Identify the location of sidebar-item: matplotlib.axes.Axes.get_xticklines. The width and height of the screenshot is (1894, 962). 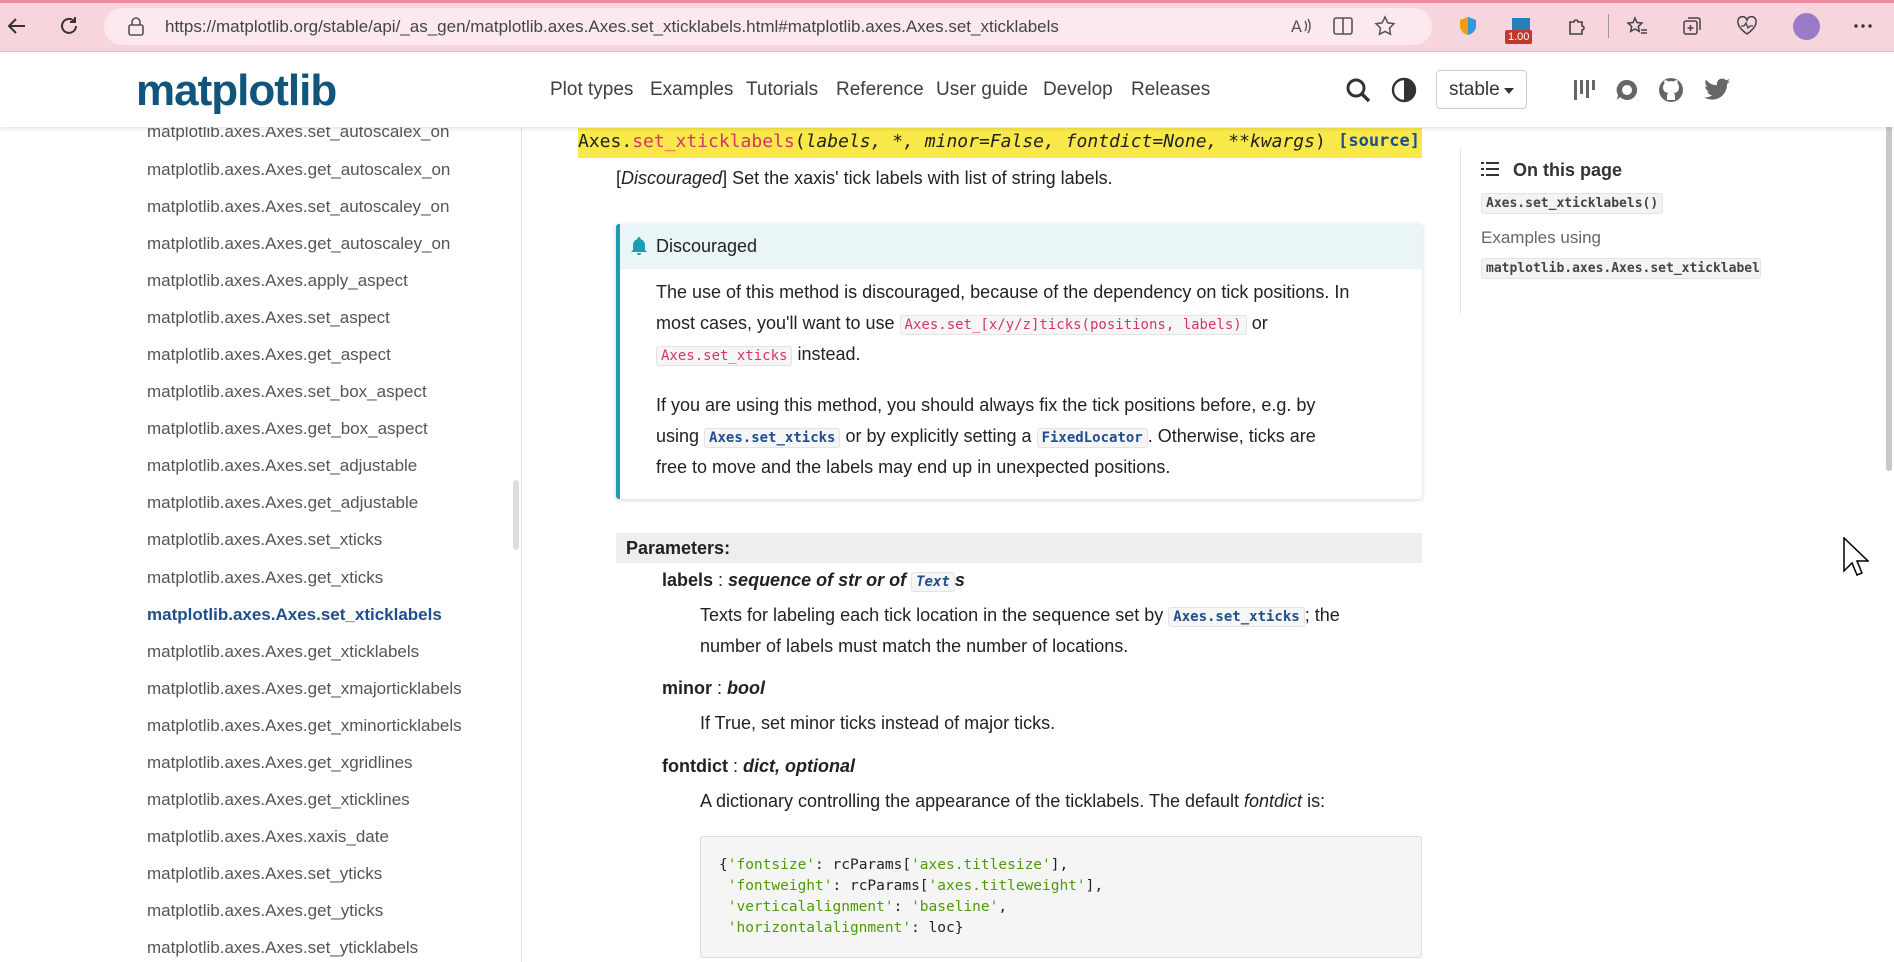
(278, 800).